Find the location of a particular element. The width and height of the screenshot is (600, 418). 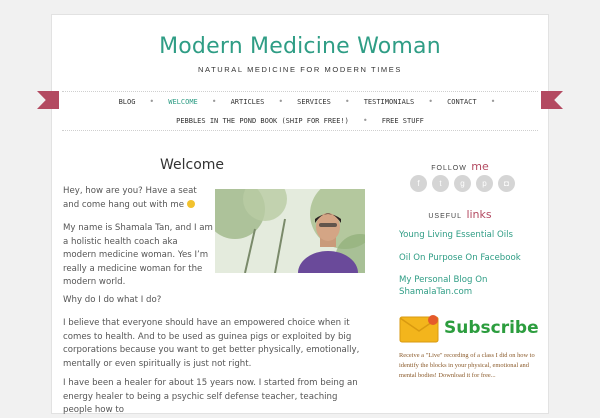

question-paragraph: Why do I do what I do? is located at coordinates (112, 300).